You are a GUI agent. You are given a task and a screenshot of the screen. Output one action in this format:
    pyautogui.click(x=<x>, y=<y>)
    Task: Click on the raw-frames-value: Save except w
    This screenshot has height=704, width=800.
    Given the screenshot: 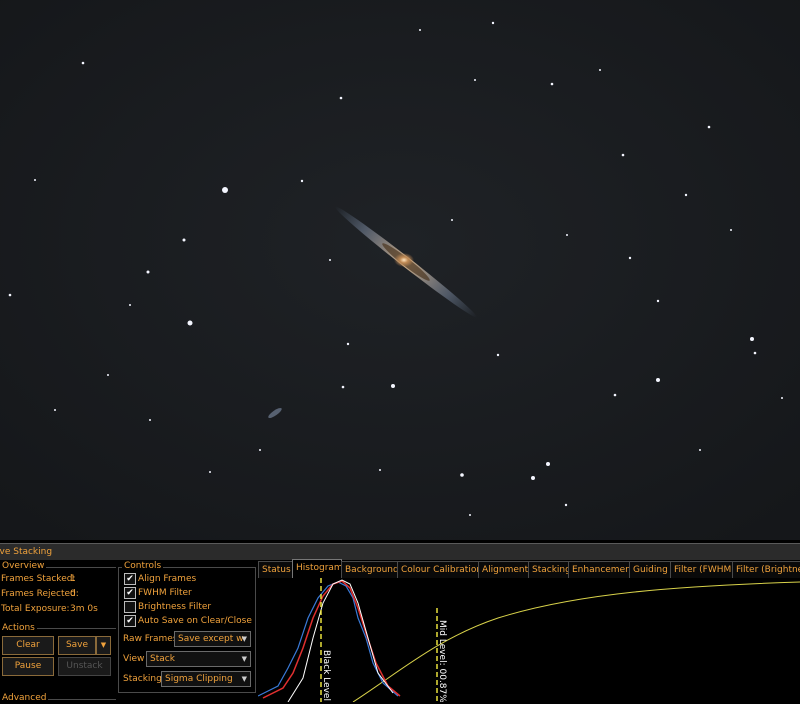 What is the action you would take?
    pyautogui.click(x=211, y=639)
    